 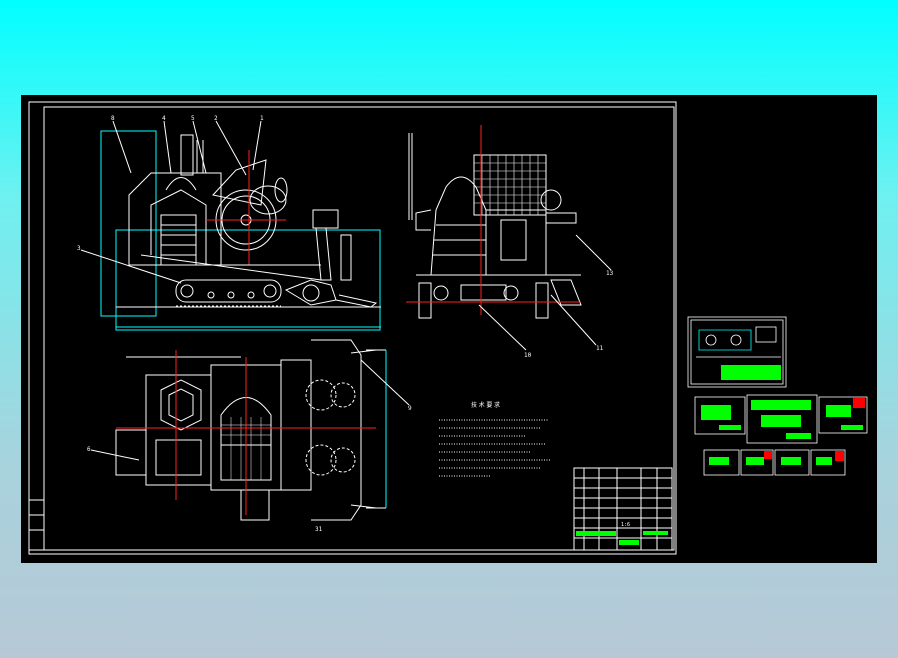 I want to click on callout-label: 4, so click(x=164, y=118).